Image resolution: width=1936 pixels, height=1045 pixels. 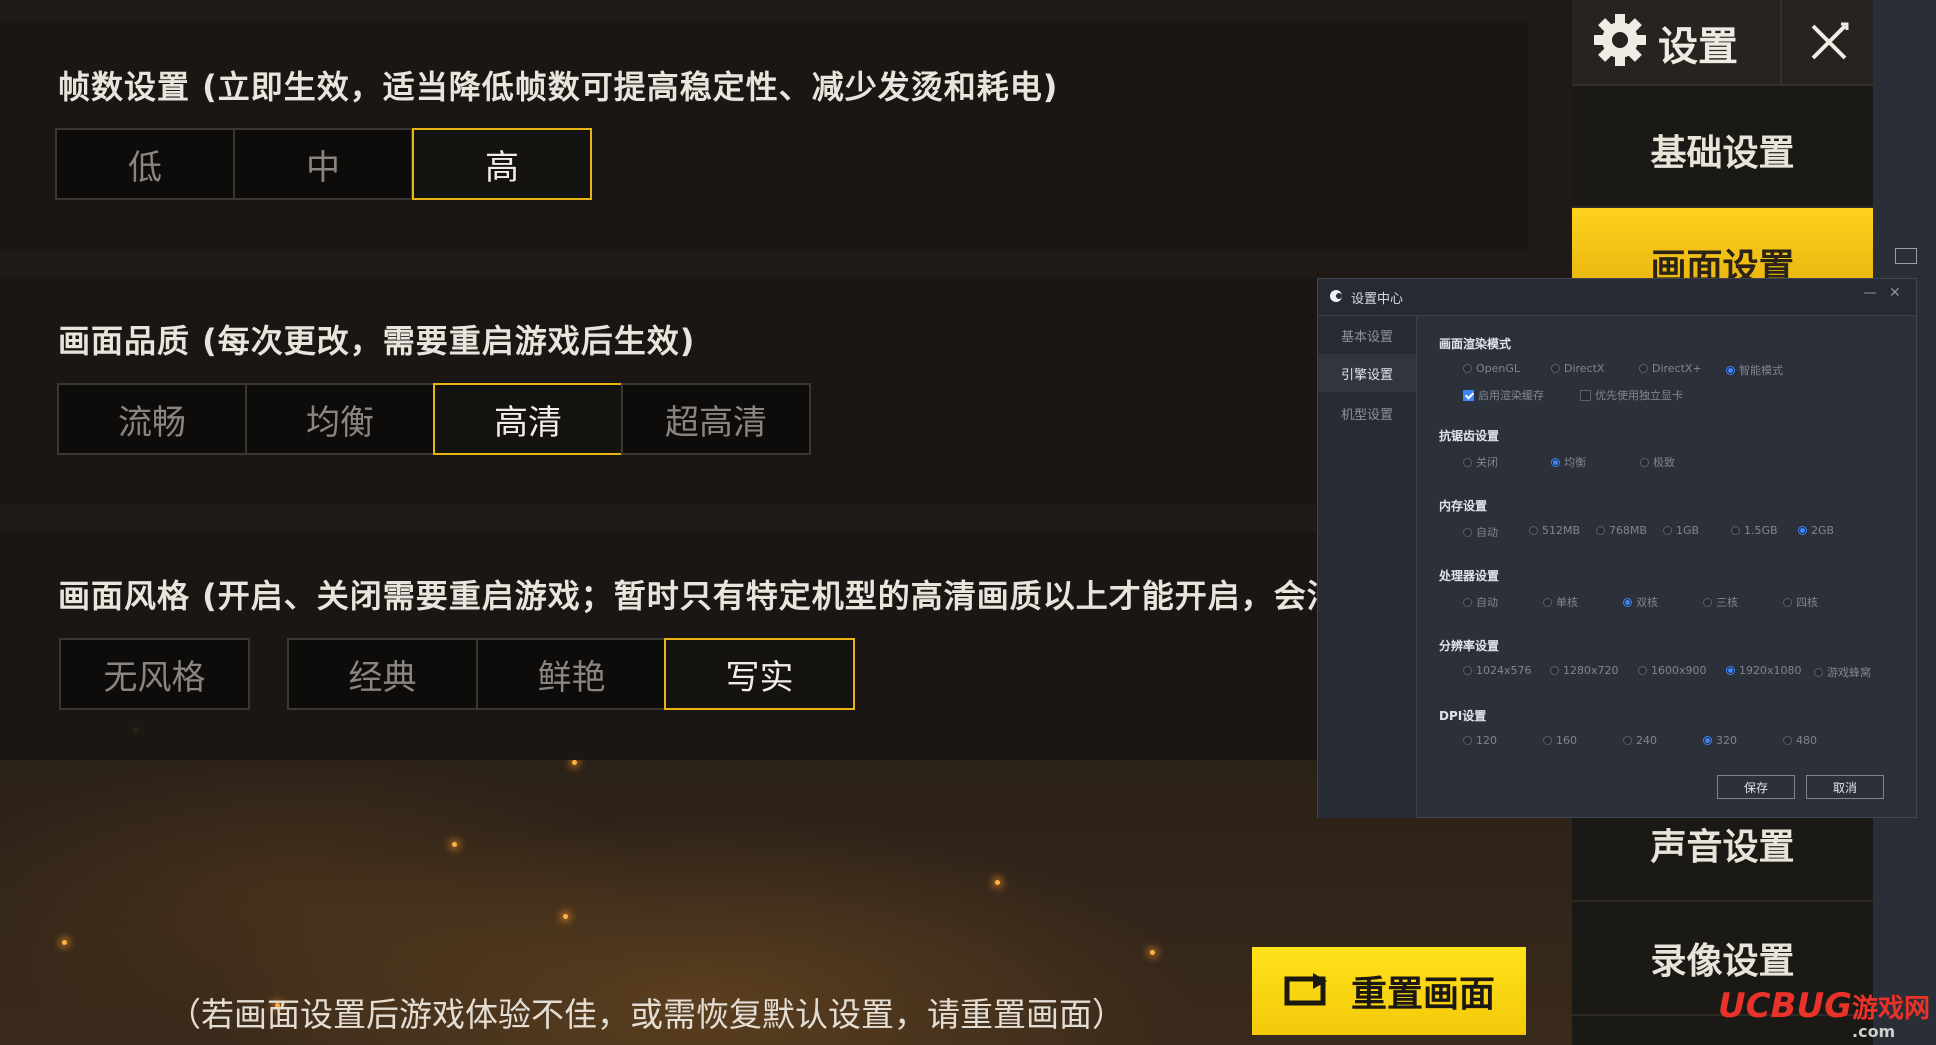 I want to click on dialog-titlebar: 设置中心 — ✕, so click(x=1617, y=297).